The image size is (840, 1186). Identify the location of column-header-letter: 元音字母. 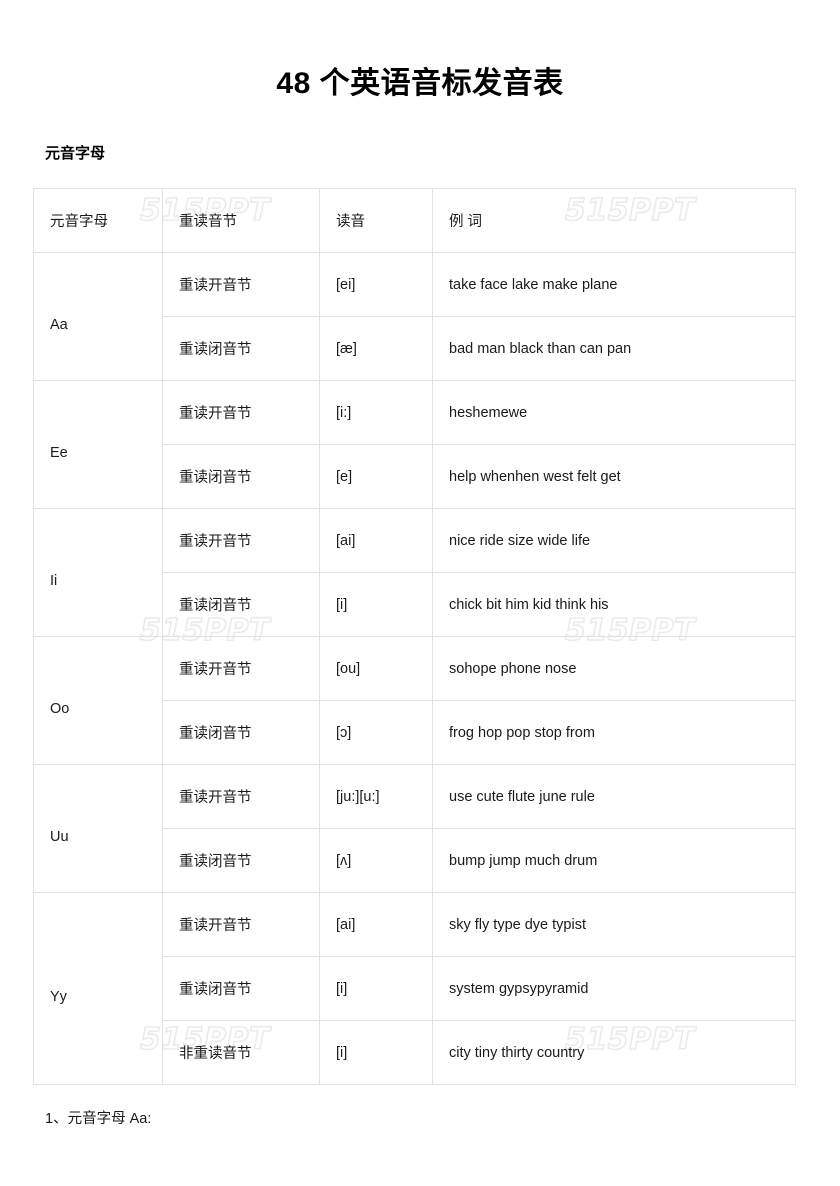
(98, 220).